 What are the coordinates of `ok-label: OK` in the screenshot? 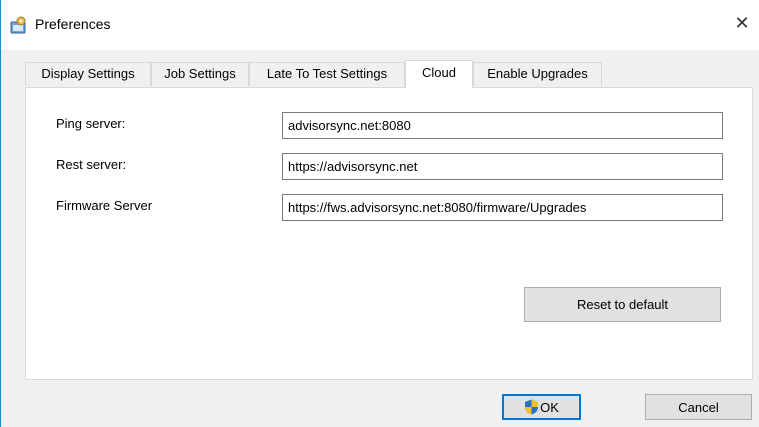 It's located at (549, 407).